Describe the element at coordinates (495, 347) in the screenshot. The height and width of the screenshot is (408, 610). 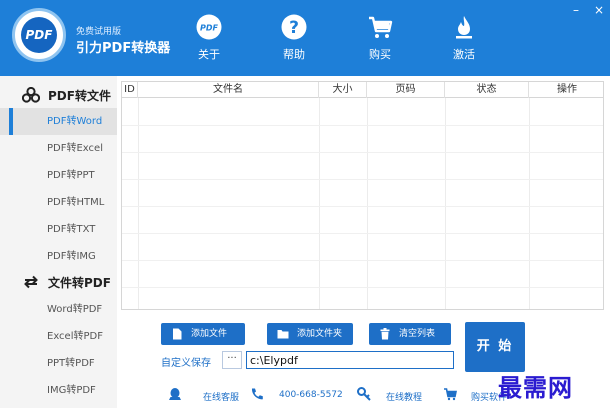
I see `start-button: 开 始` at that location.